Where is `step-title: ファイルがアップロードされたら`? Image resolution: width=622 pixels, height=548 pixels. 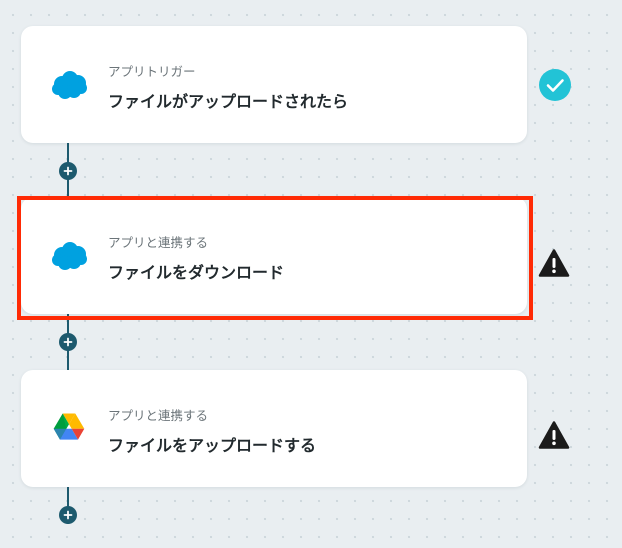
step-title: ファイルがアップロードされたら is located at coordinates (228, 101).